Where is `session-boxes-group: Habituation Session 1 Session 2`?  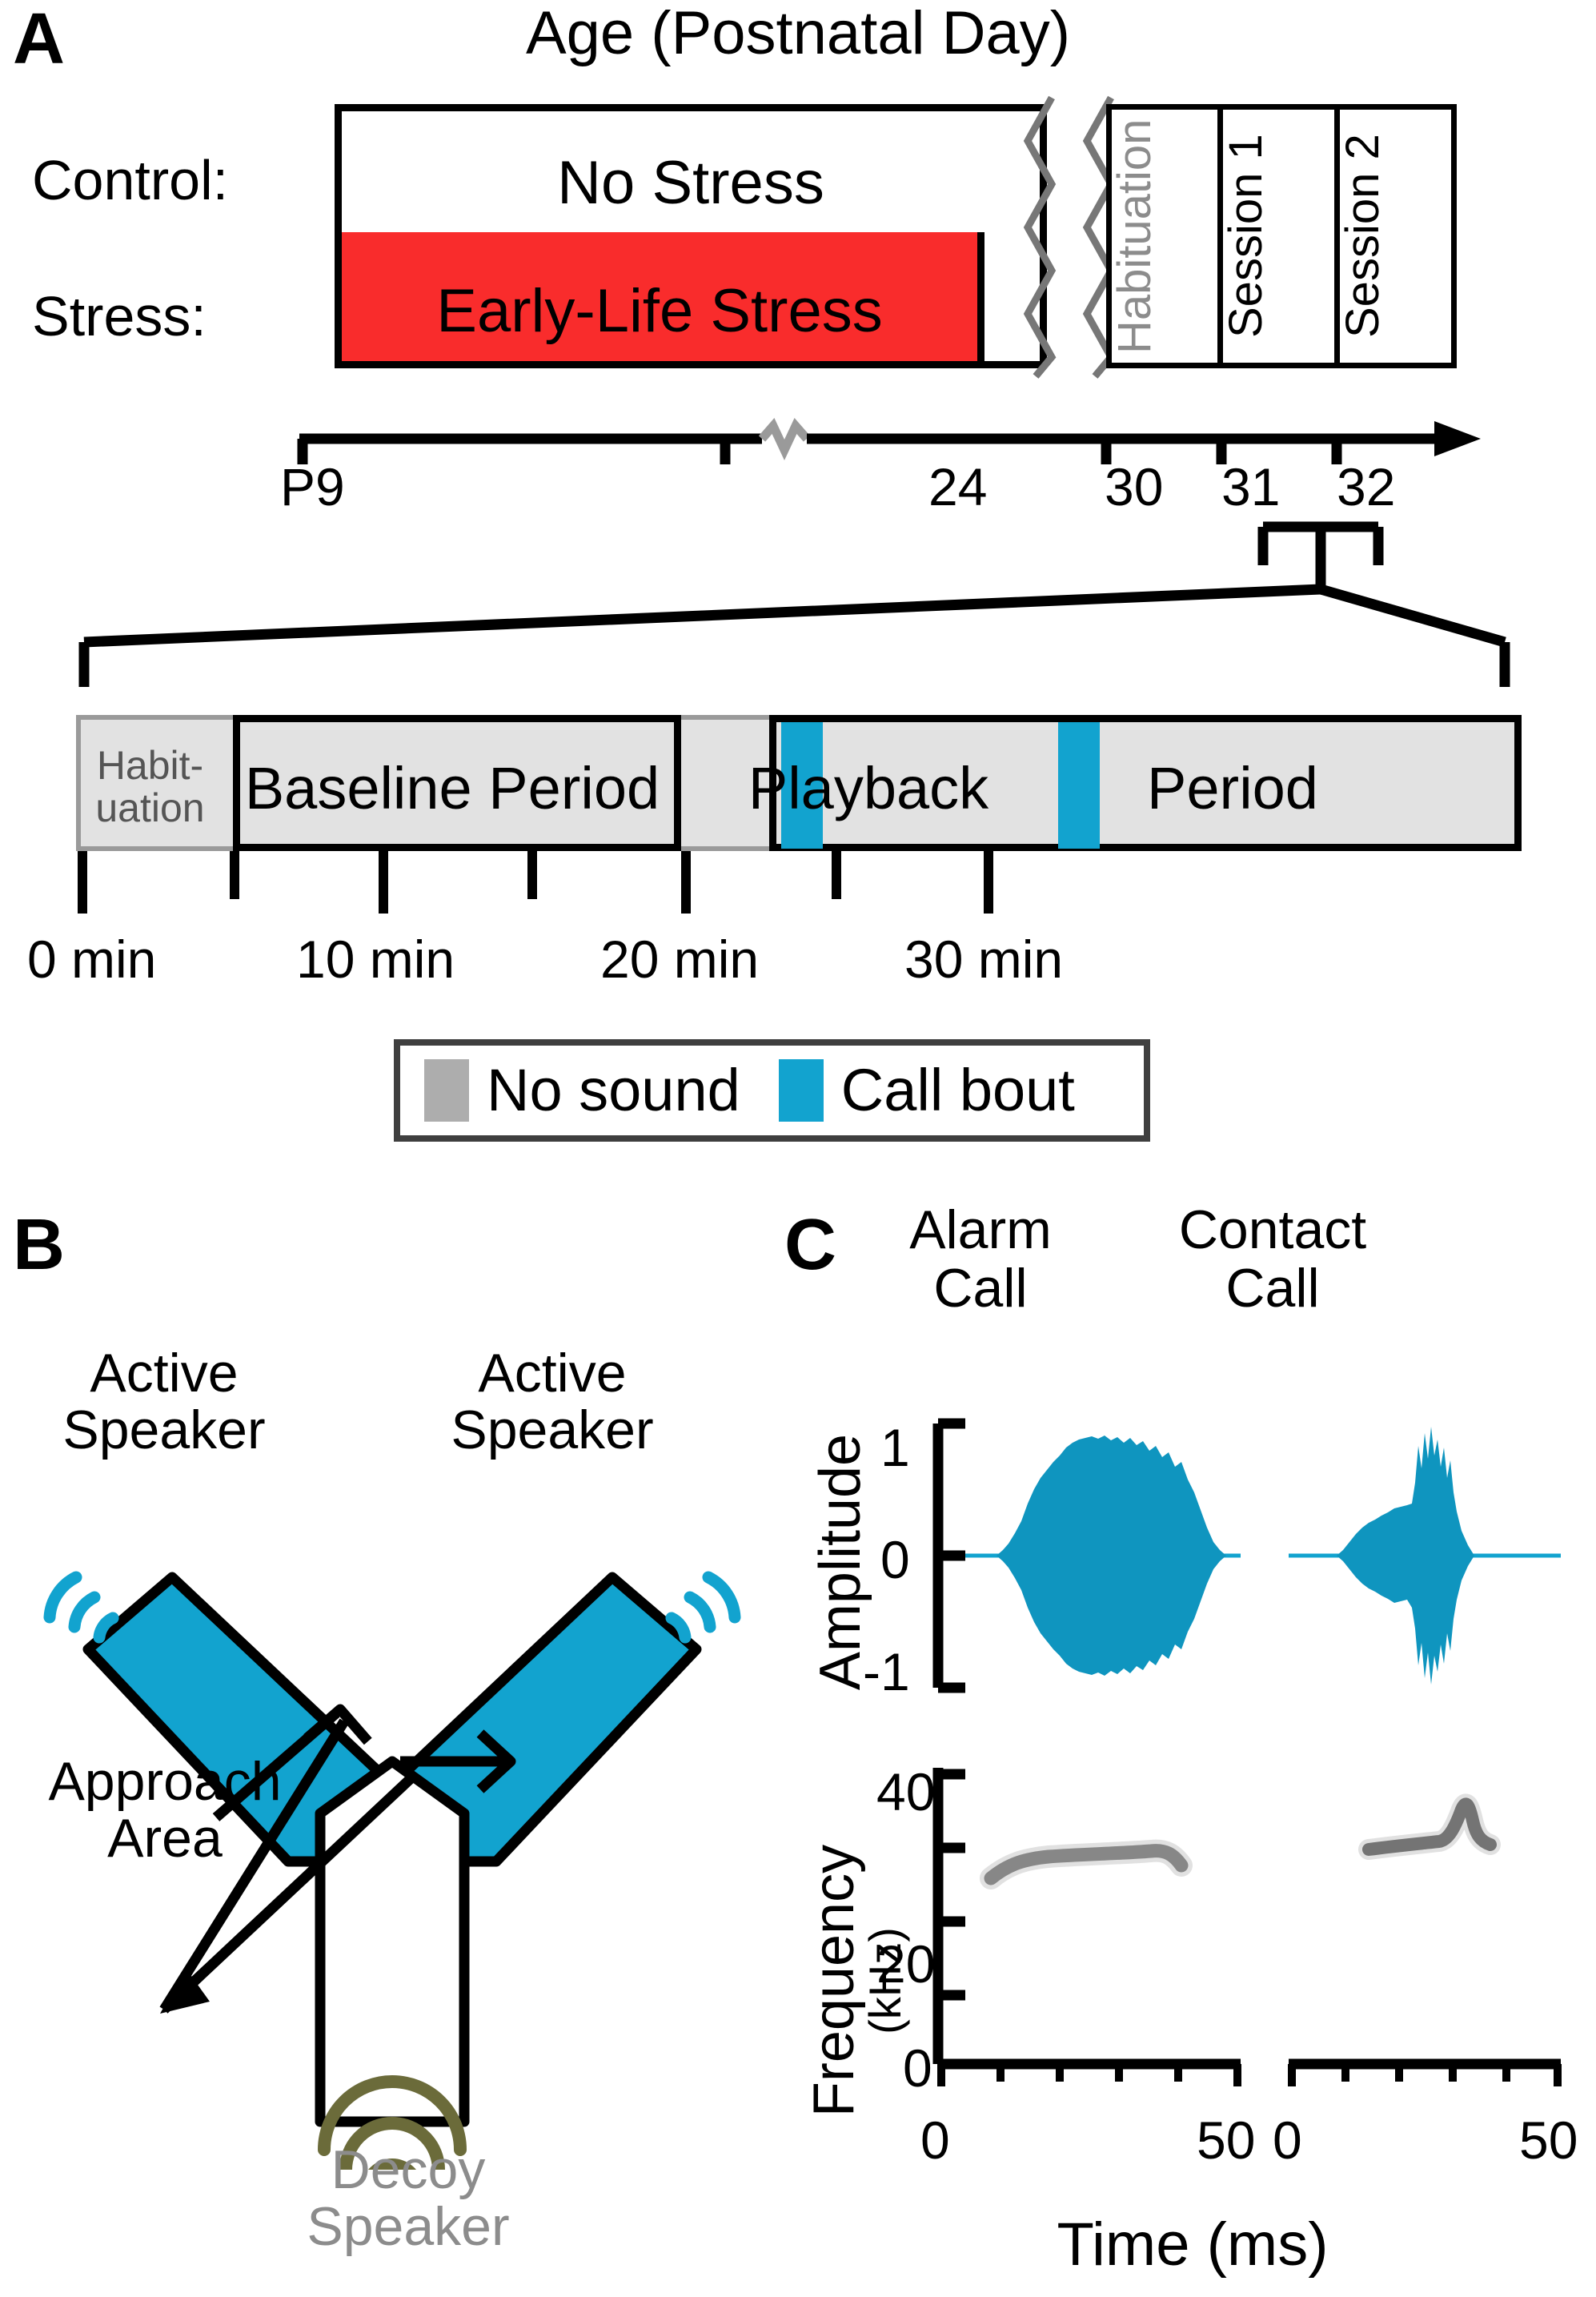 session-boxes-group: Habituation Session 1 Session 2 is located at coordinates (1281, 236).